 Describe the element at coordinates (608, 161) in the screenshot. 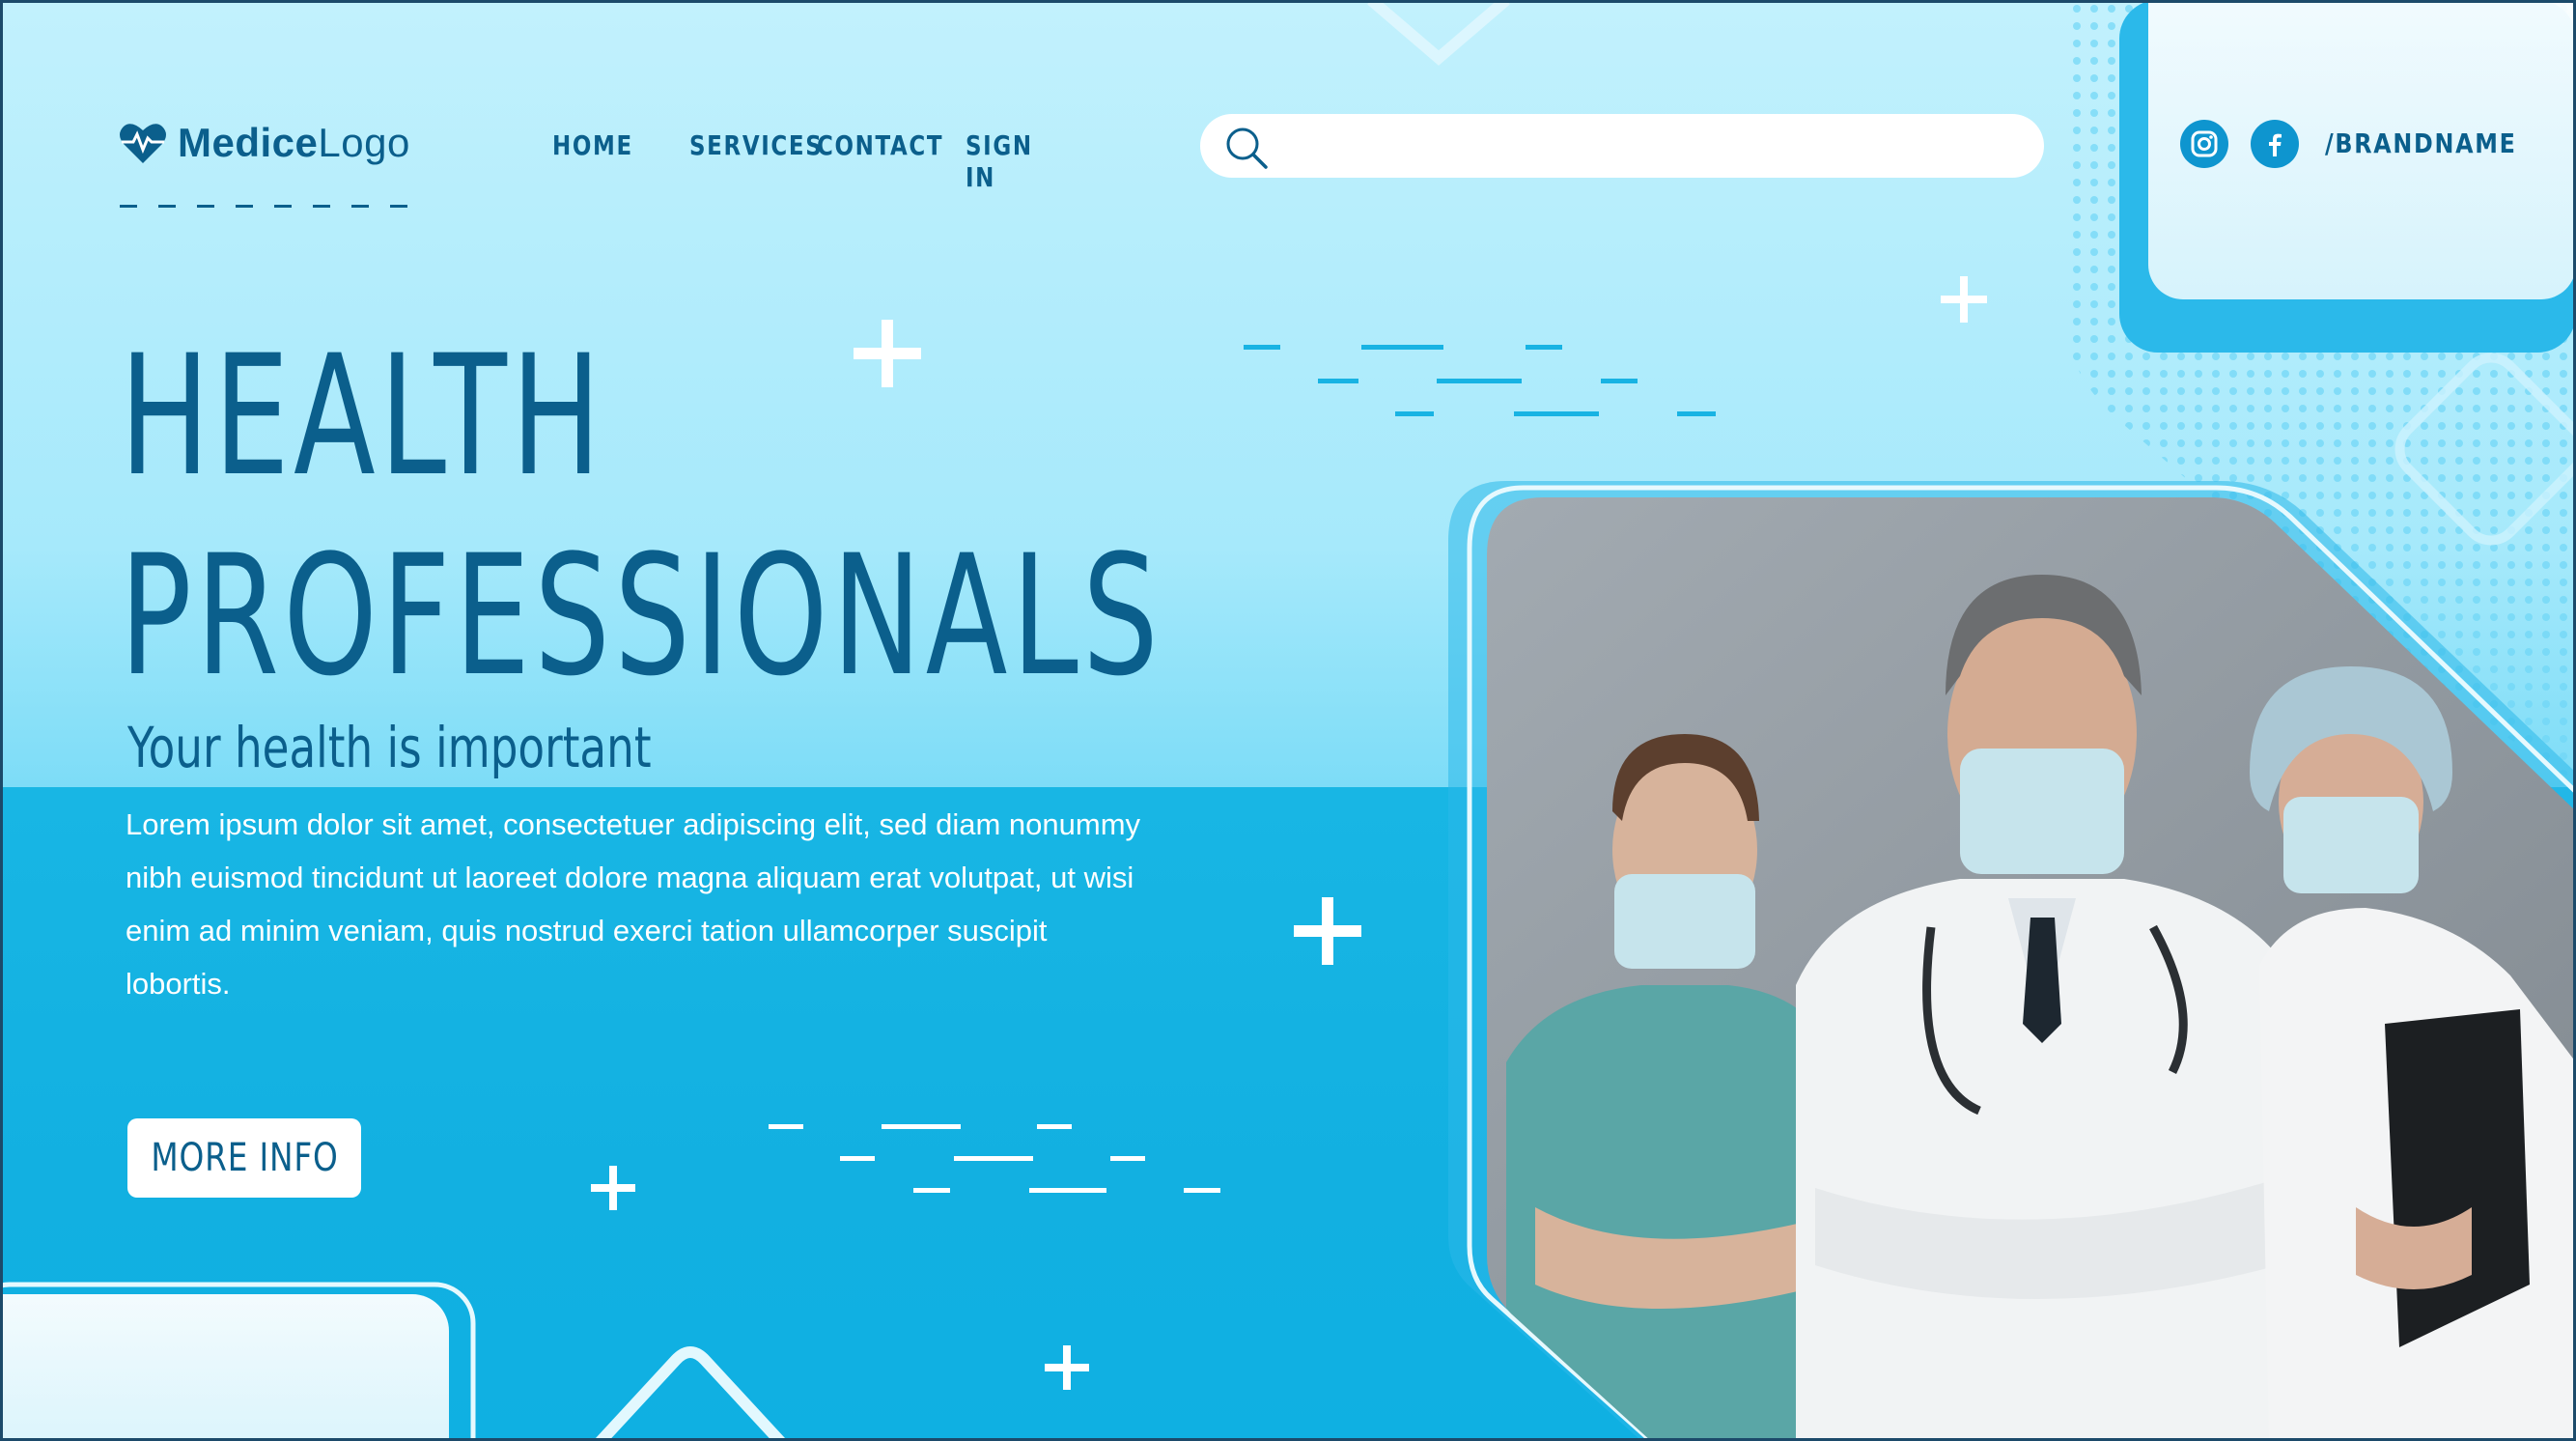

I see `nav-home: HOME` at that location.